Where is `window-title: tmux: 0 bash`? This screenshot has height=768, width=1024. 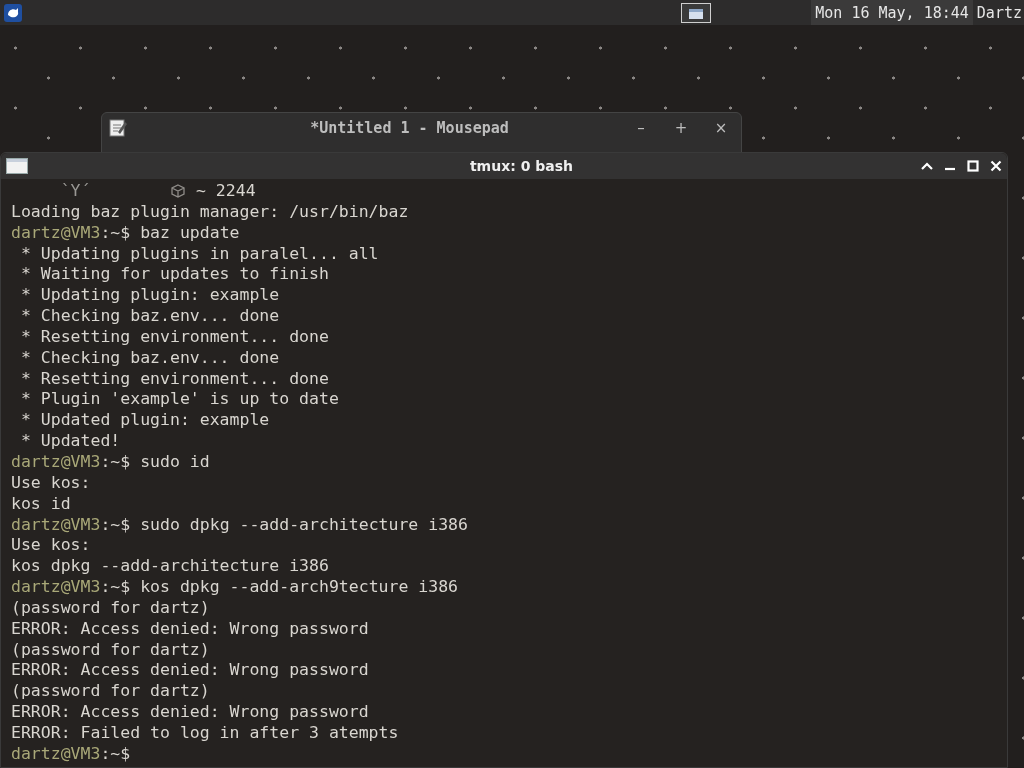
window-title: tmux: 0 bash is located at coordinates (521, 166).